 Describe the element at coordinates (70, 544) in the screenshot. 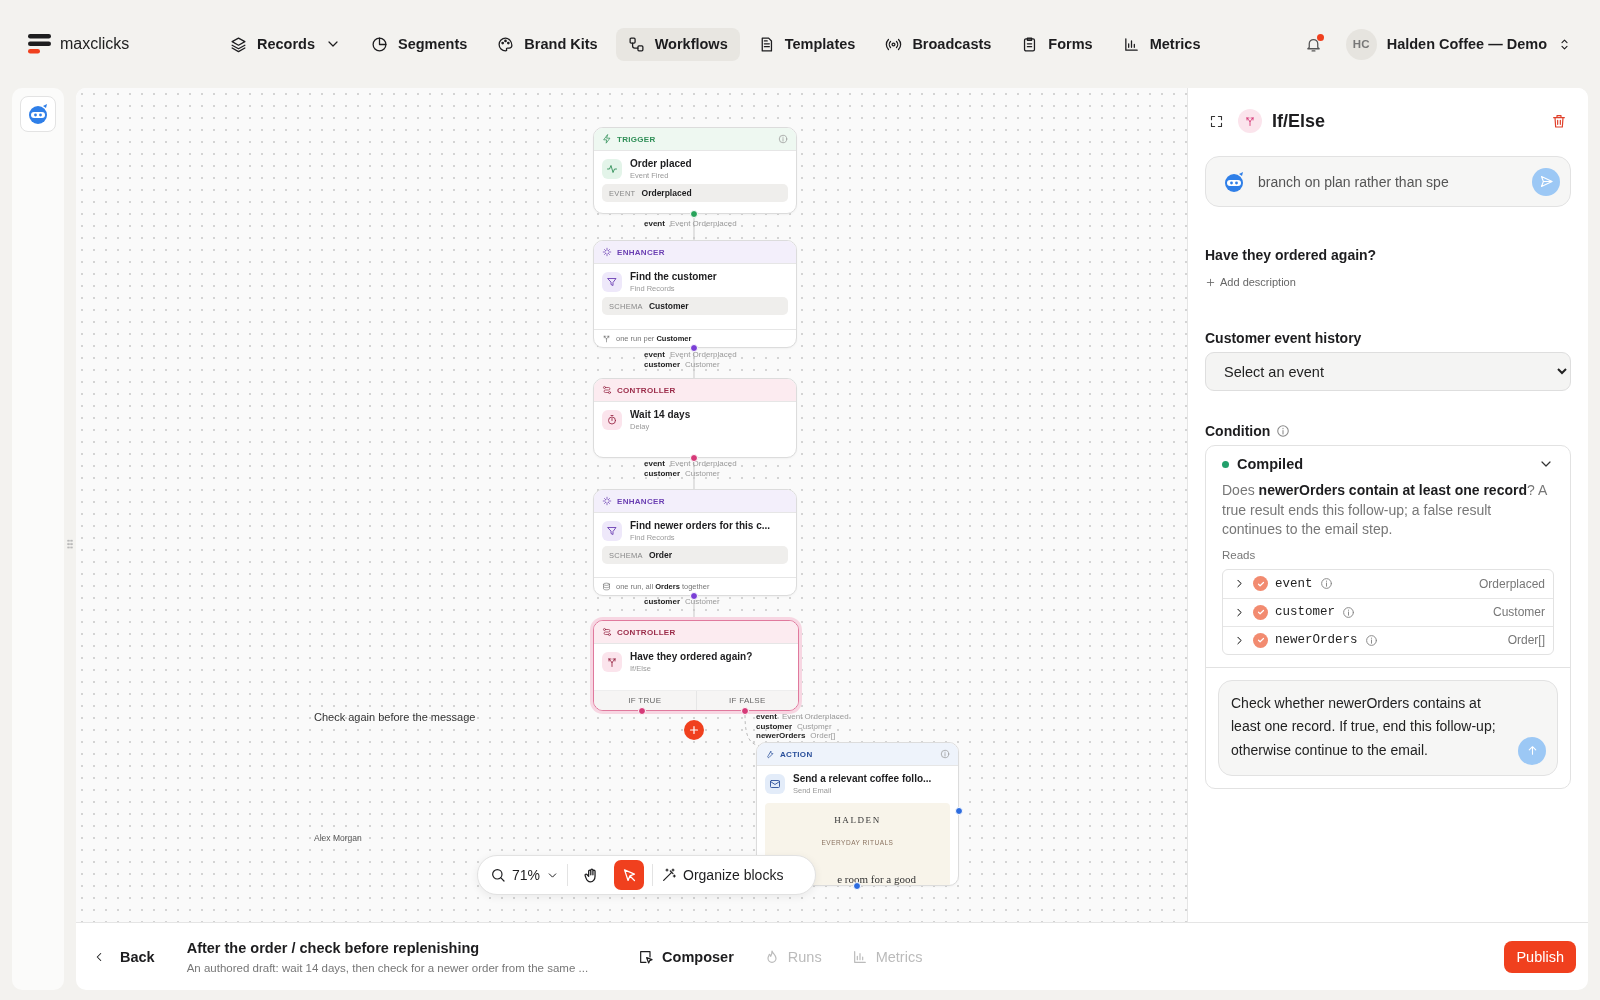

I see `resize-handle` at that location.